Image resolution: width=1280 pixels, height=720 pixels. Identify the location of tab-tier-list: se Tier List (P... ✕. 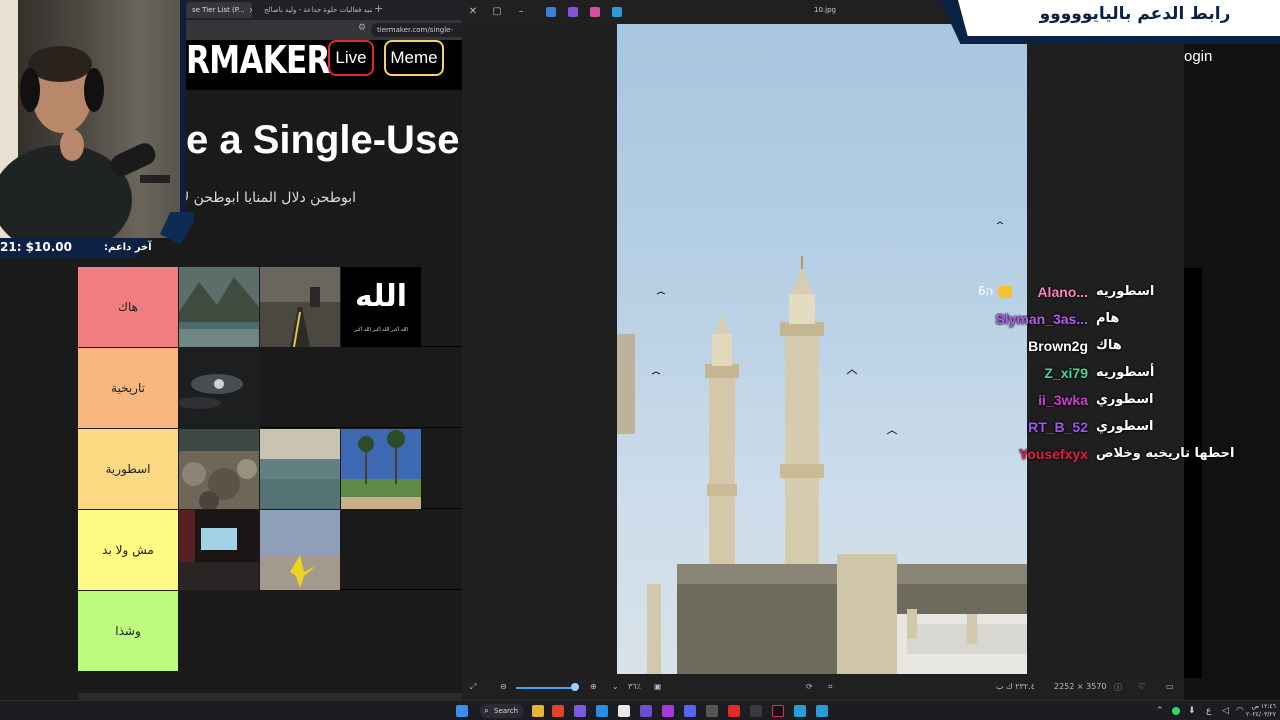
(219, 10).